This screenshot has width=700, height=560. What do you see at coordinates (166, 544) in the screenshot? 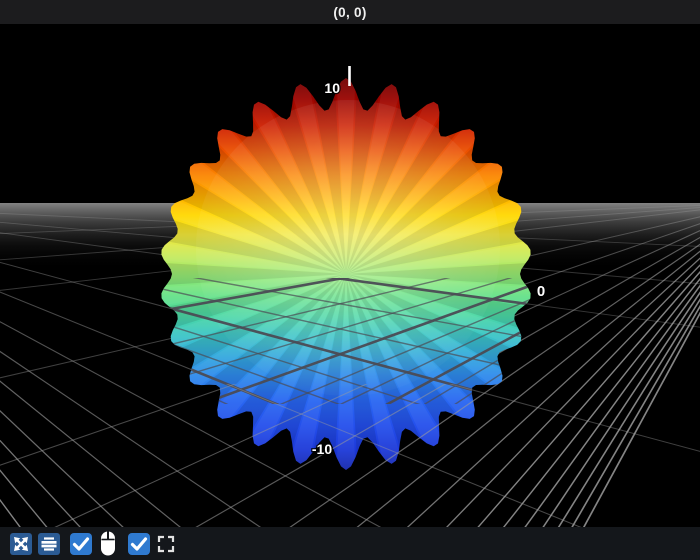
I see `fullscreen-icon` at bounding box center [166, 544].